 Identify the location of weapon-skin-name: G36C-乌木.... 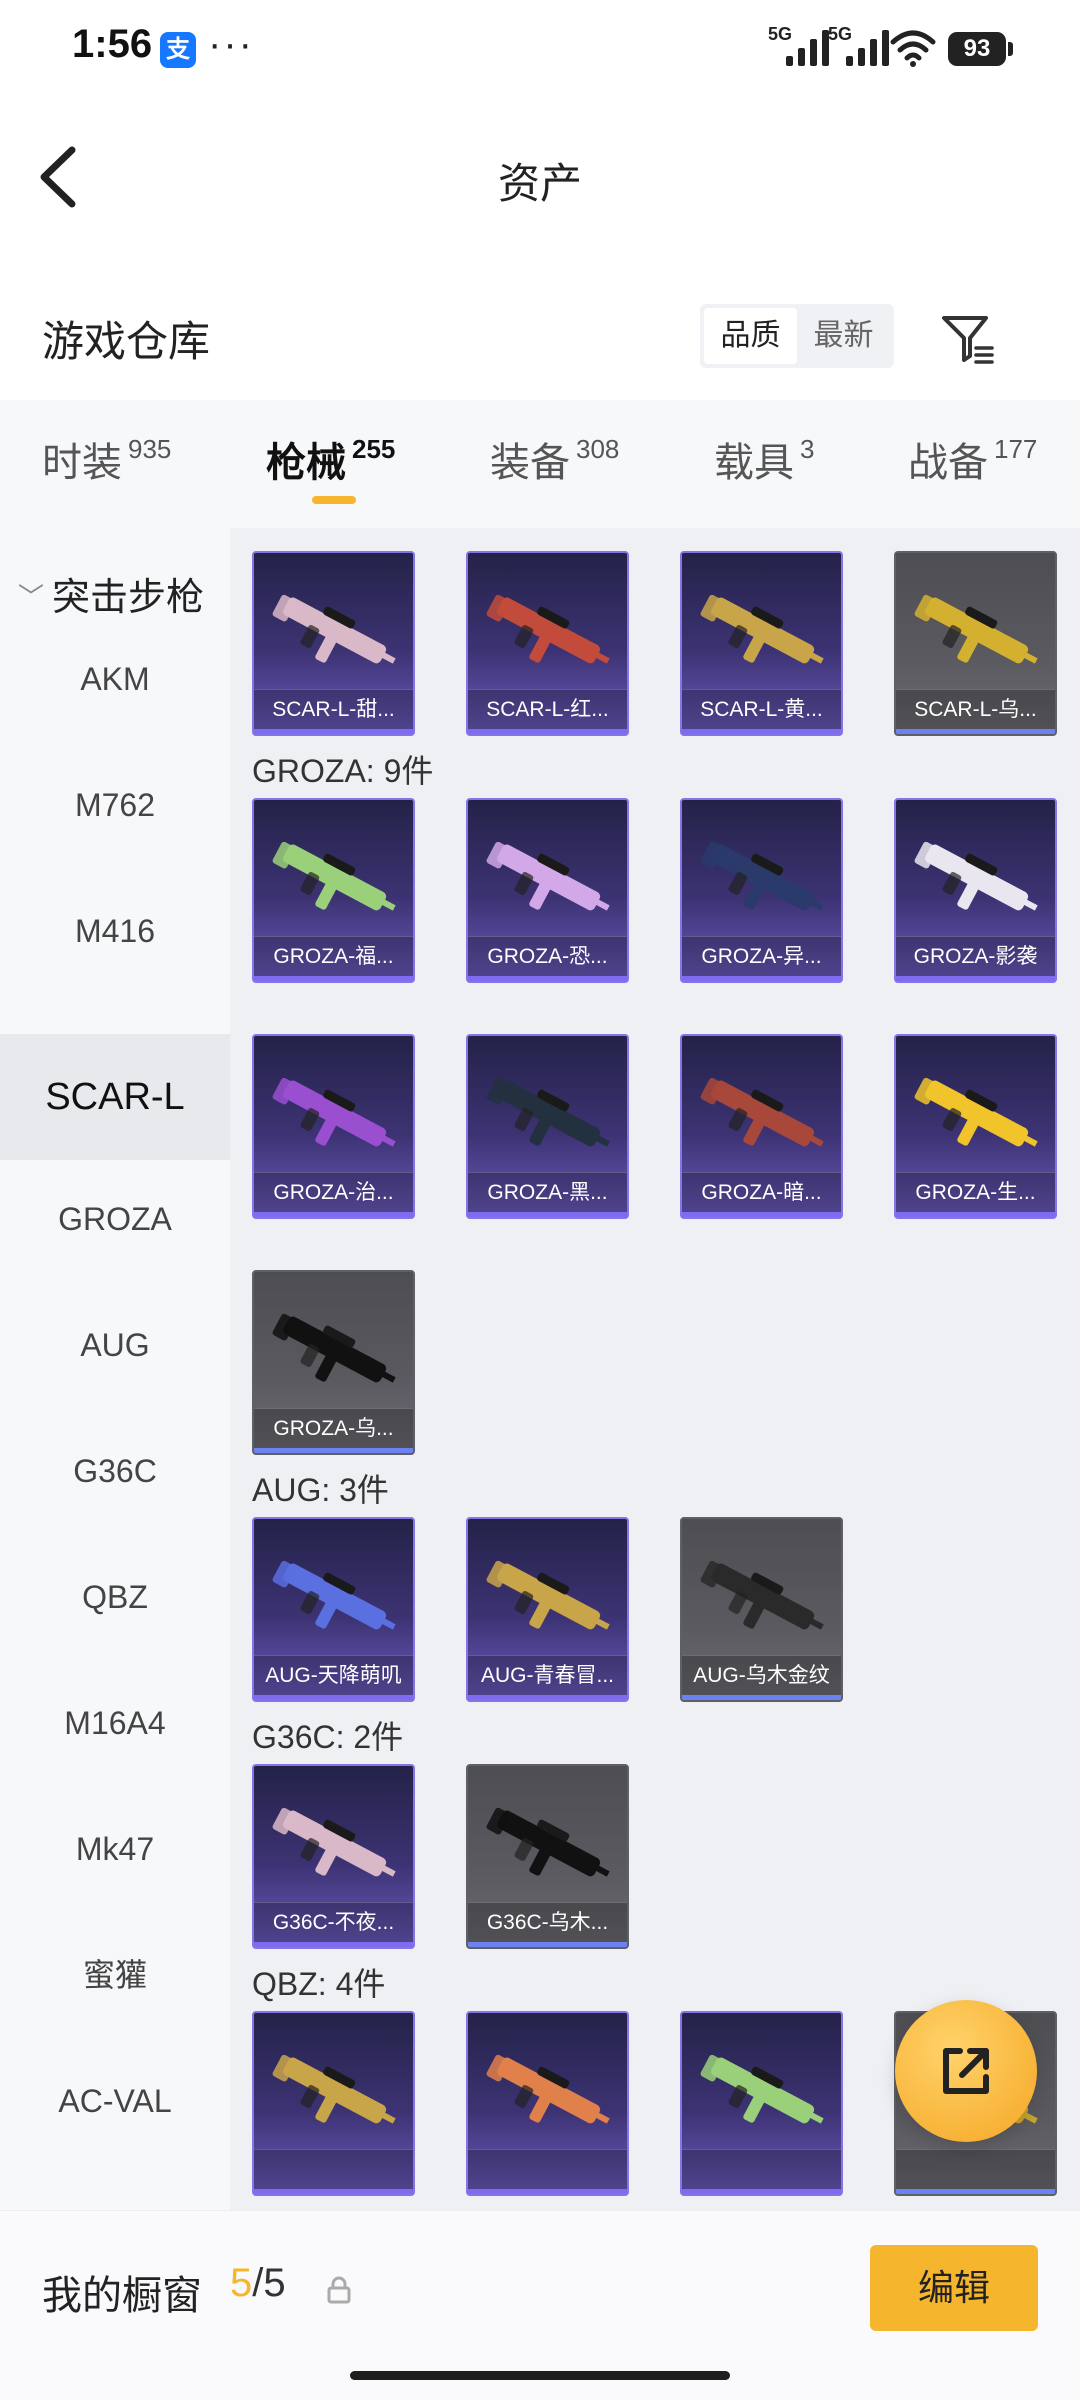
(547, 1922).